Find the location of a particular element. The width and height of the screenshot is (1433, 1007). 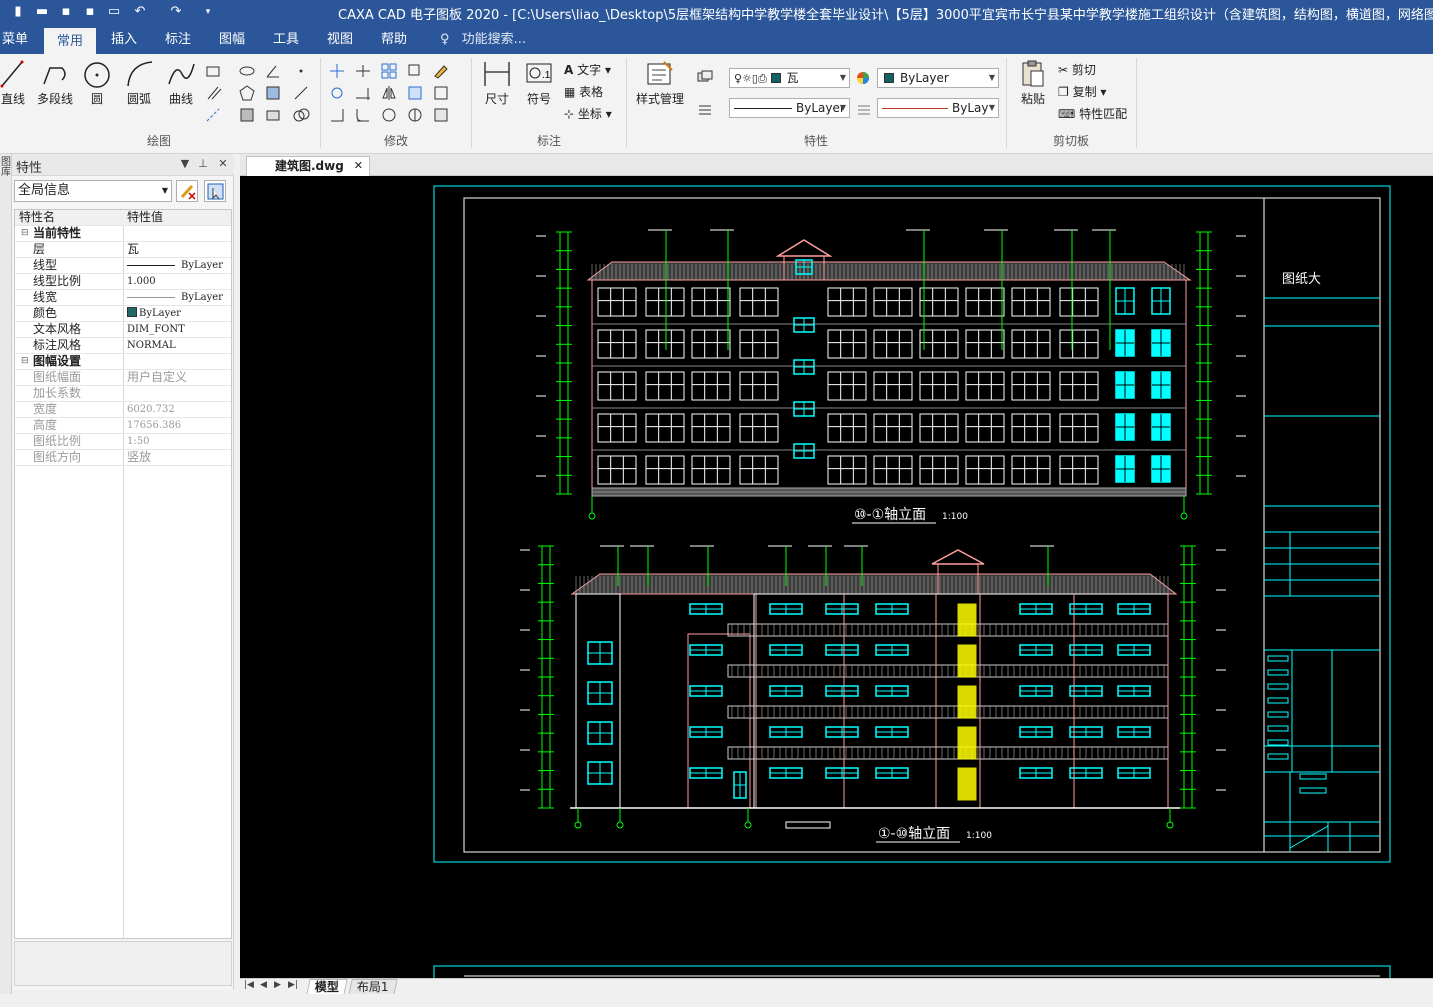

property-row-dim-style: 标注风格 NORMAL is located at coordinates (123, 346).